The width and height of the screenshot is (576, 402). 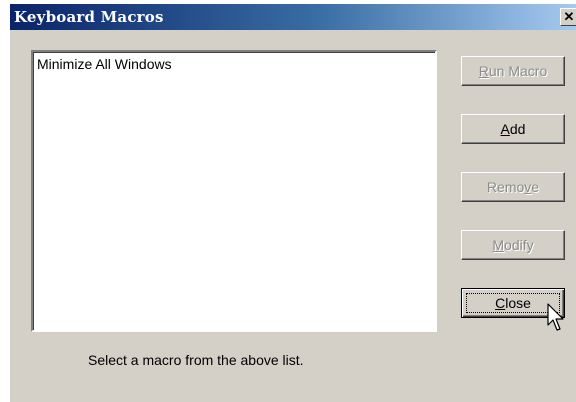 I want to click on add-button: Add, so click(x=513, y=129).